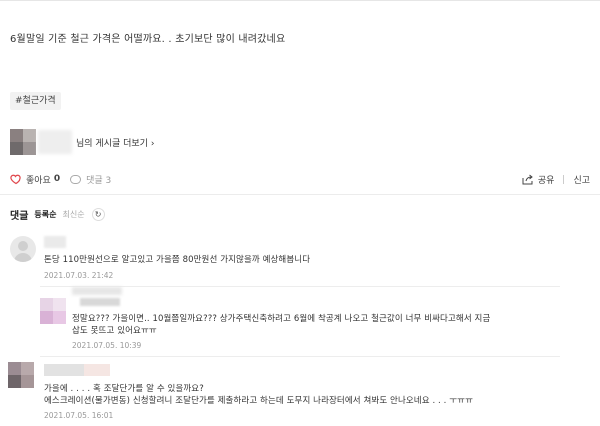 Image resolution: width=600 pixels, height=426 pixels. What do you see at coordinates (177, 260) in the screenshot?
I see `comment-text: 톤당 110만원선으로 알고있고 가을쯤 80만원선 가지않을까 예상해봅니다` at bounding box center [177, 260].